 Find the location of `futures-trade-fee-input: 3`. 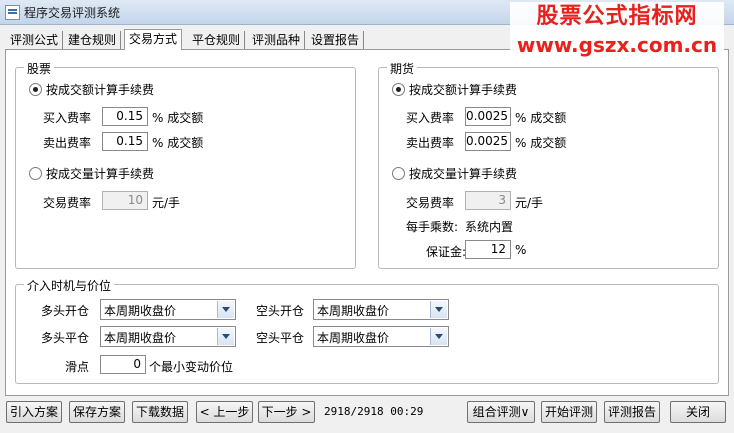

futures-trade-fee-input: 3 is located at coordinates (488, 200).